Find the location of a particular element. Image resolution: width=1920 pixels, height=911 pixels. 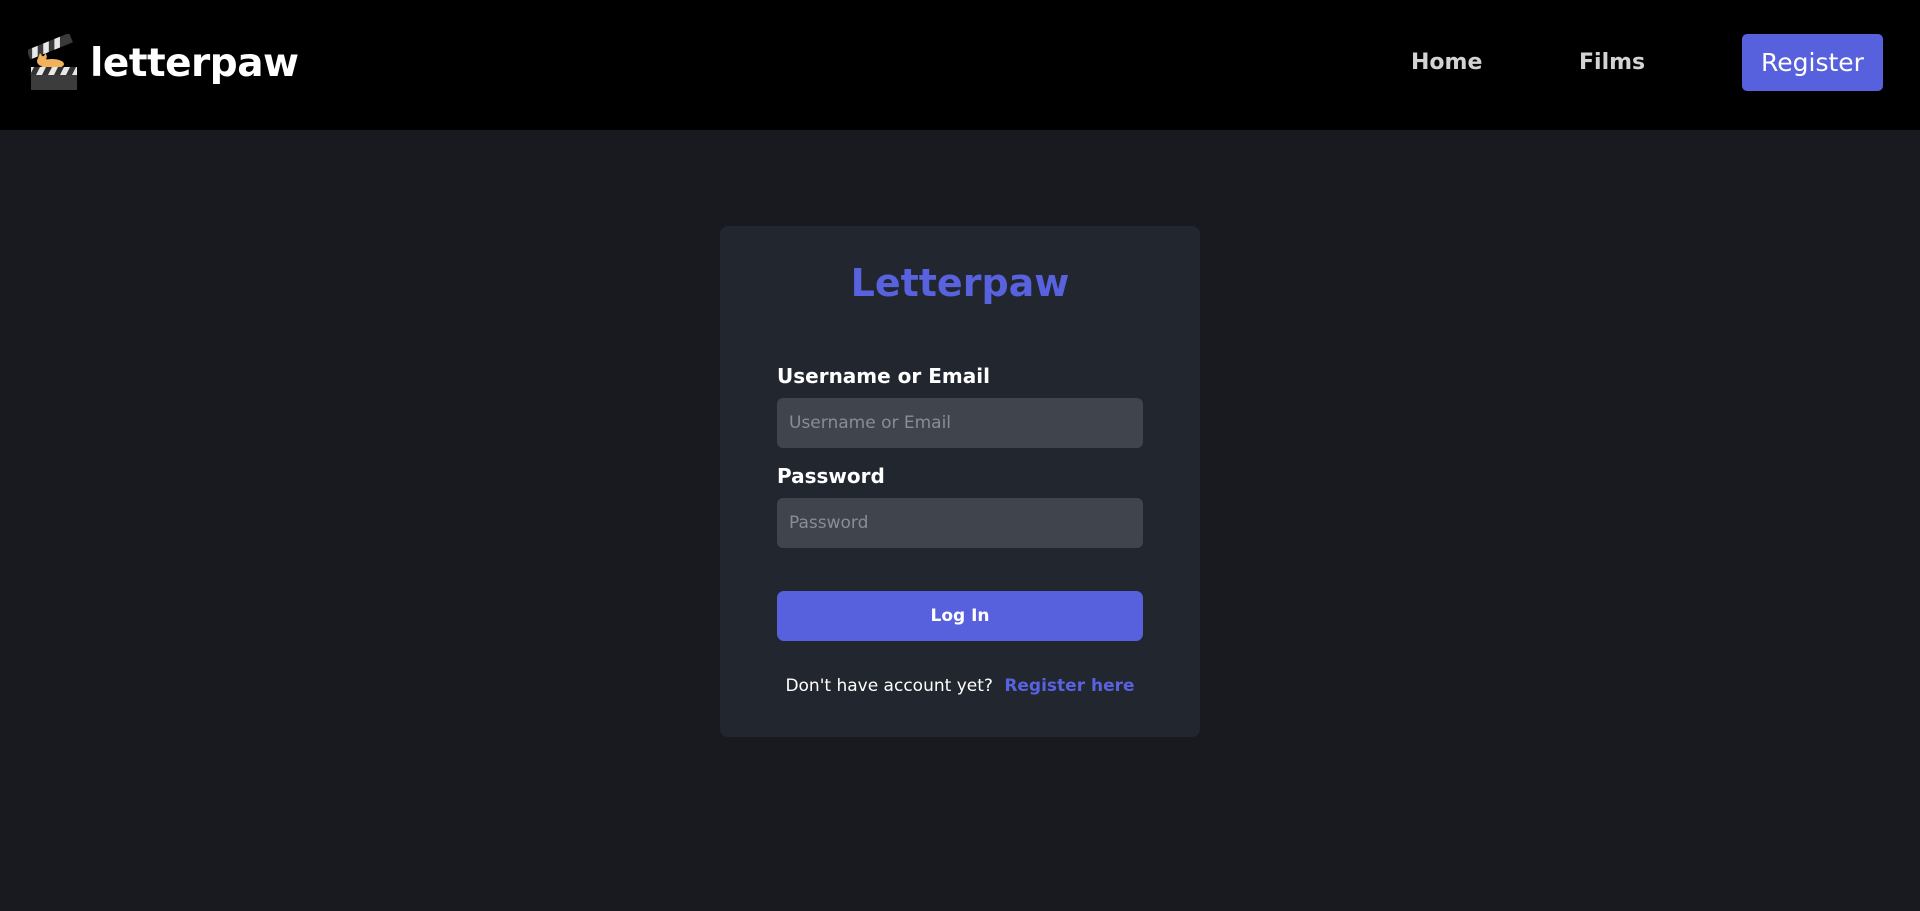

nav-films-link: Films is located at coordinates (1612, 63).